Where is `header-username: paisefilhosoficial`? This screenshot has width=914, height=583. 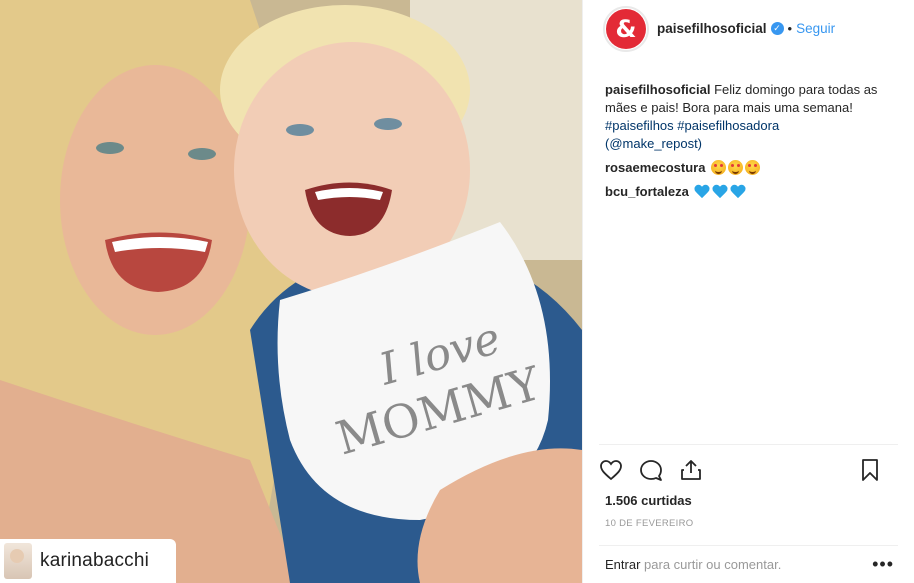
header-username: paisefilhosoficial is located at coordinates (712, 28).